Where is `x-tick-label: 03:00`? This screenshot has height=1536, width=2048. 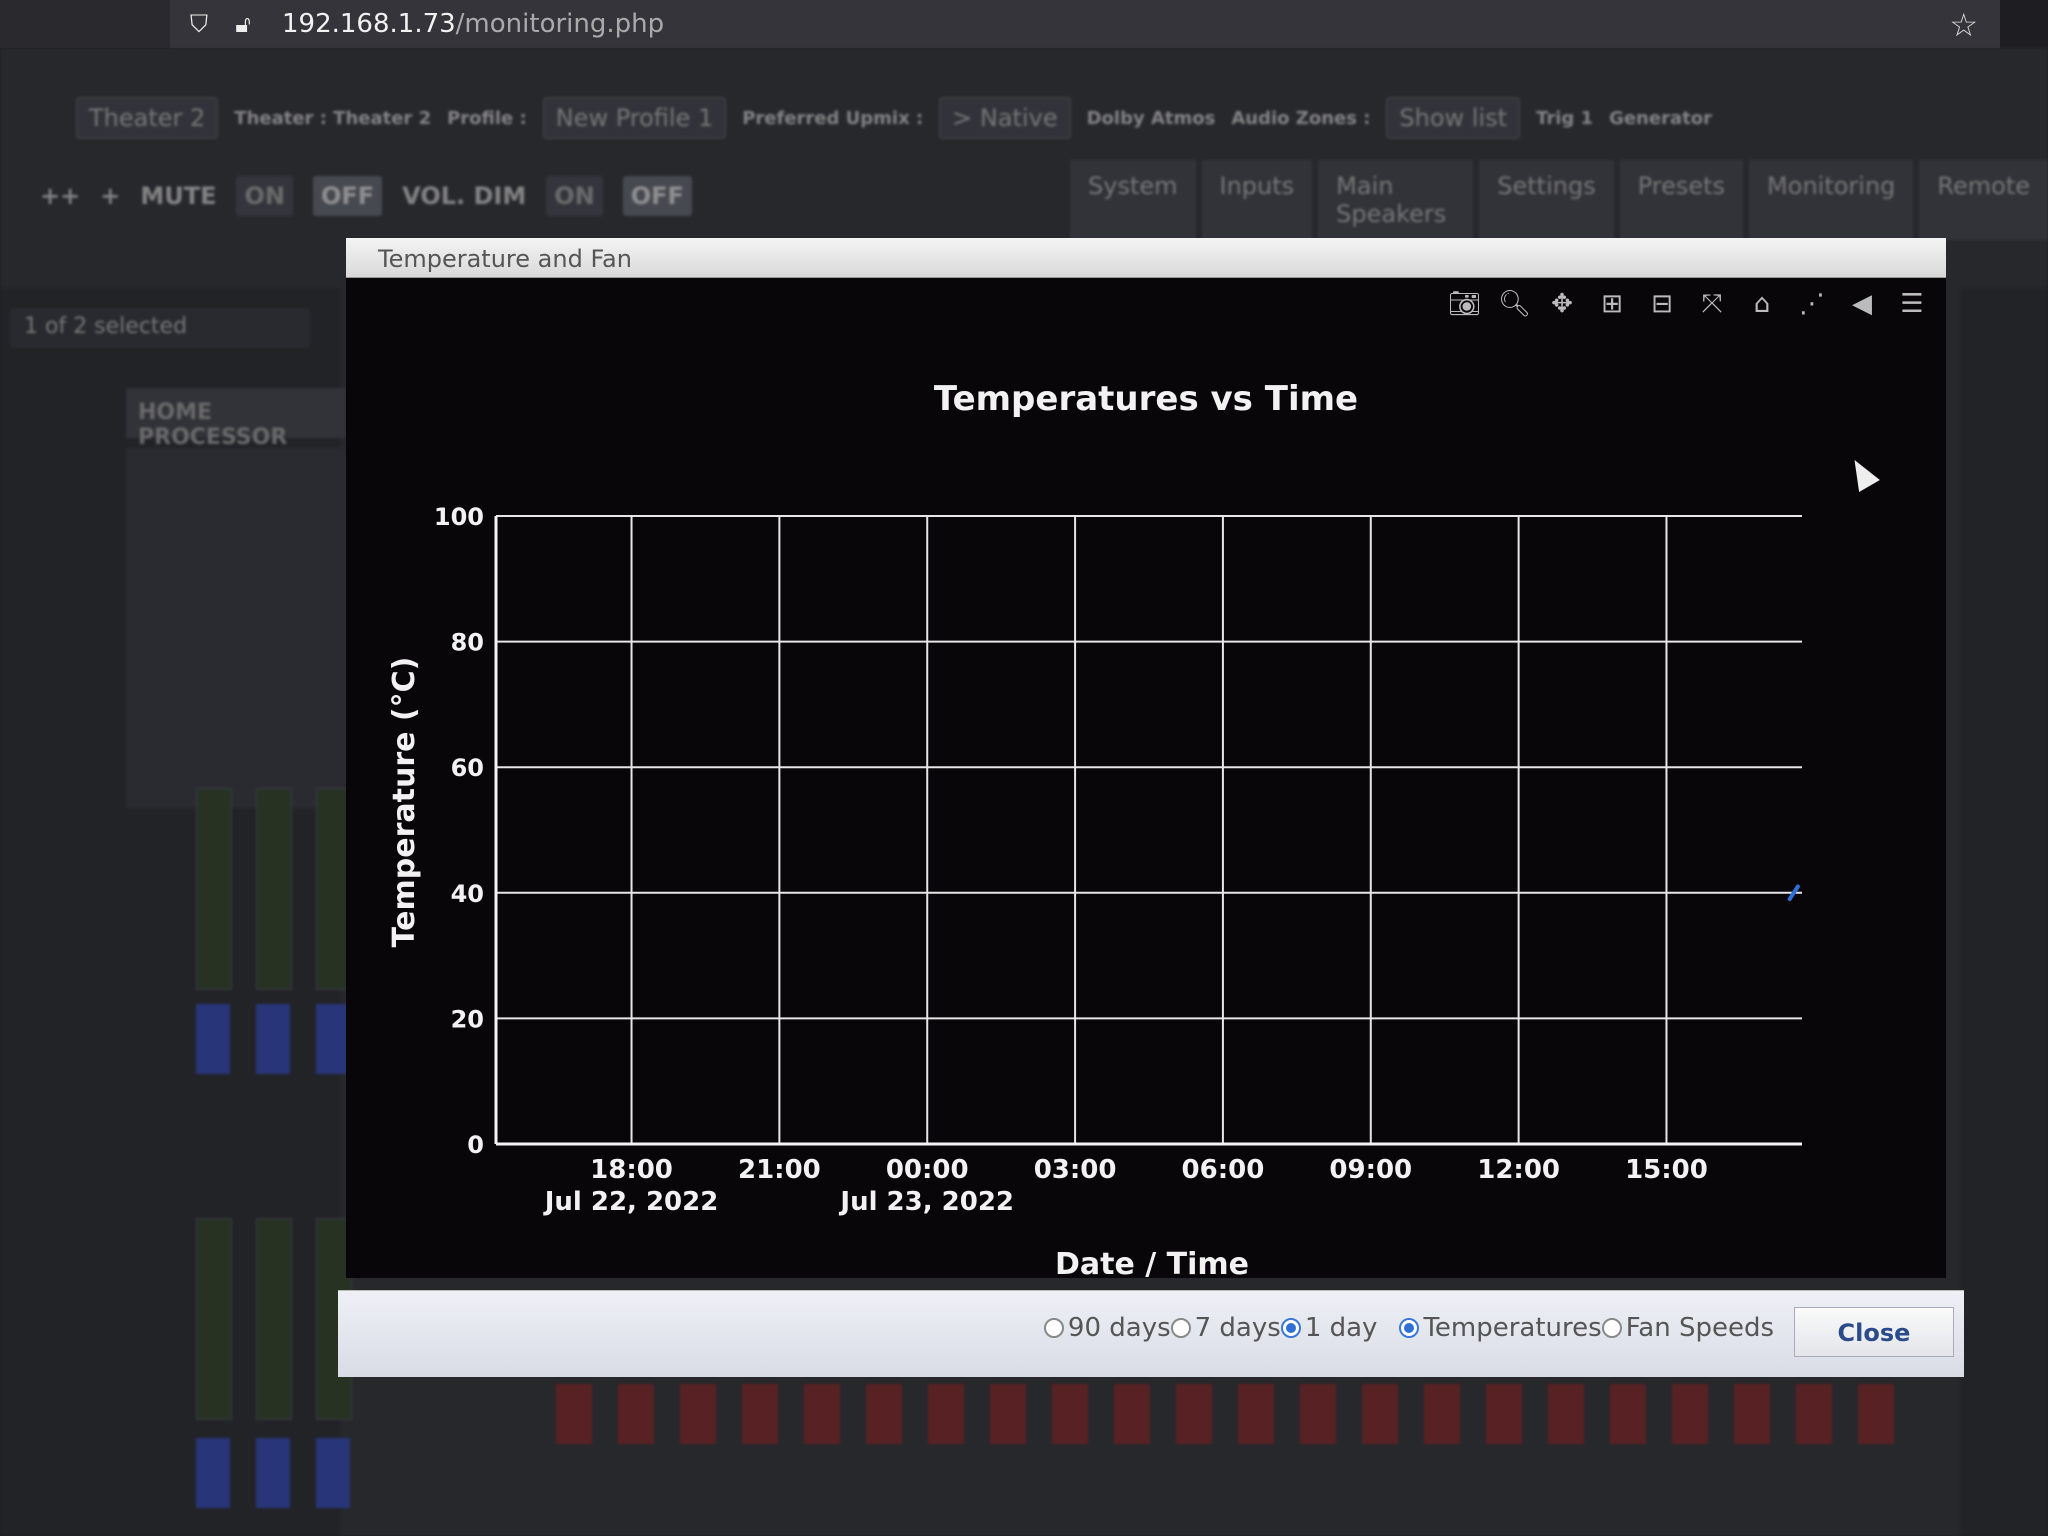
x-tick-label: 03:00 is located at coordinates (1075, 1170).